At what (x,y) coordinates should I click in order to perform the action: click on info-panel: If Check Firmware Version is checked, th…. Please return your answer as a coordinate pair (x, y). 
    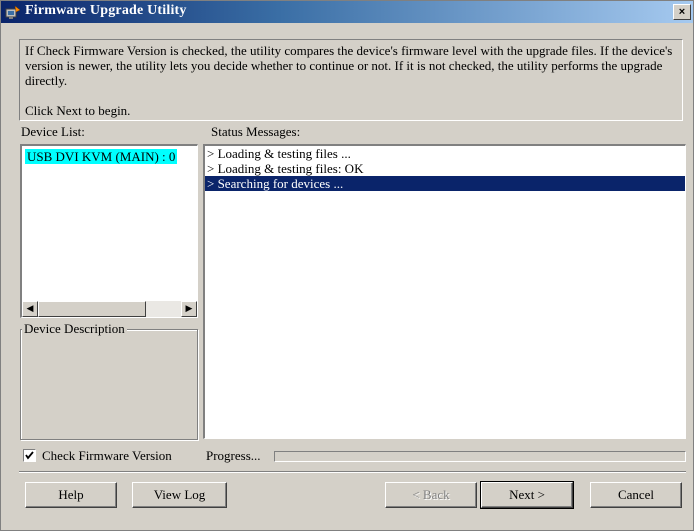
    Looking at the image, I should click on (351, 80).